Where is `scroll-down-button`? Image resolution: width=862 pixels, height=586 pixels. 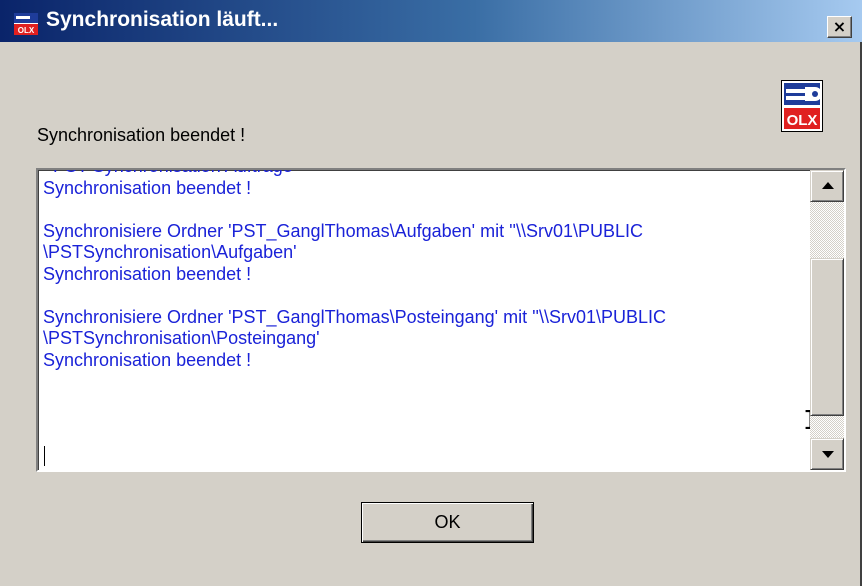
scroll-down-button is located at coordinates (827, 454).